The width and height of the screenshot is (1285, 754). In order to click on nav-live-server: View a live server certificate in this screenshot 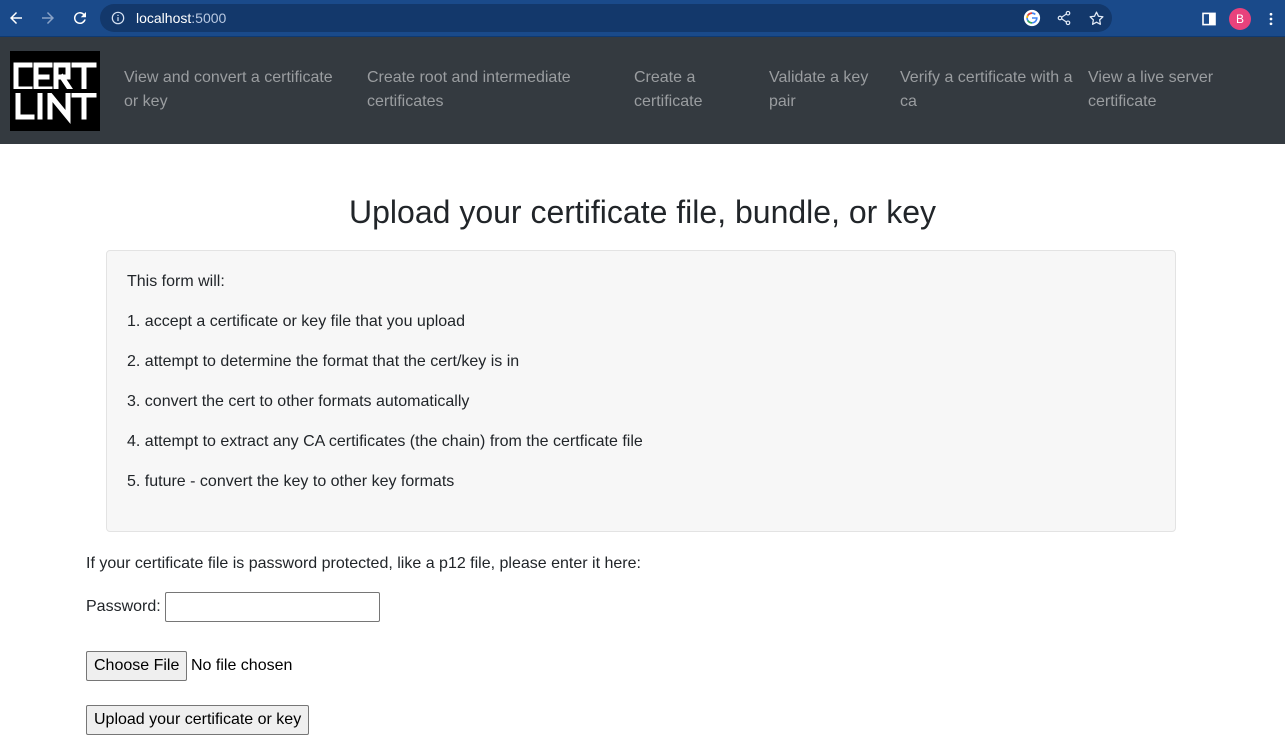, I will do `click(1163, 90)`.